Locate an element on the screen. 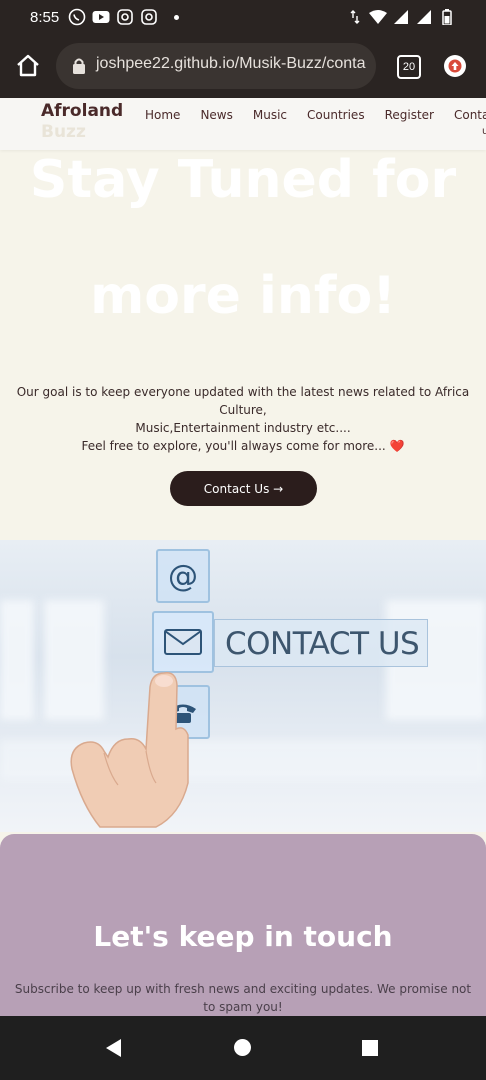 This screenshot has height=1080, width=486. nav-link-music: Music is located at coordinates (270, 115).